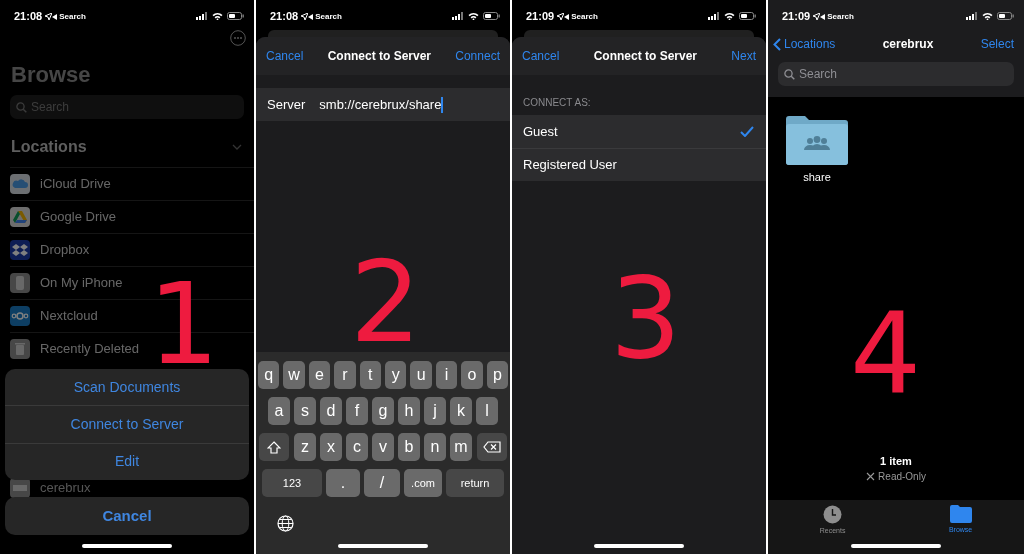  What do you see at coordinates (345, 375) in the screenshot?
I see `keyboard-key: r` at bounding box center [345, 375].